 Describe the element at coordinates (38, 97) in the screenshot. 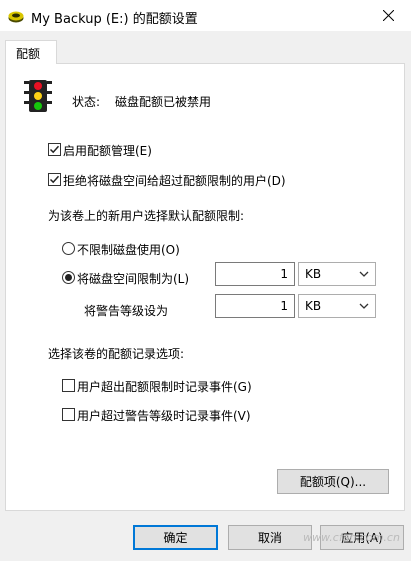

I see `traffic-light-icon` at that location.